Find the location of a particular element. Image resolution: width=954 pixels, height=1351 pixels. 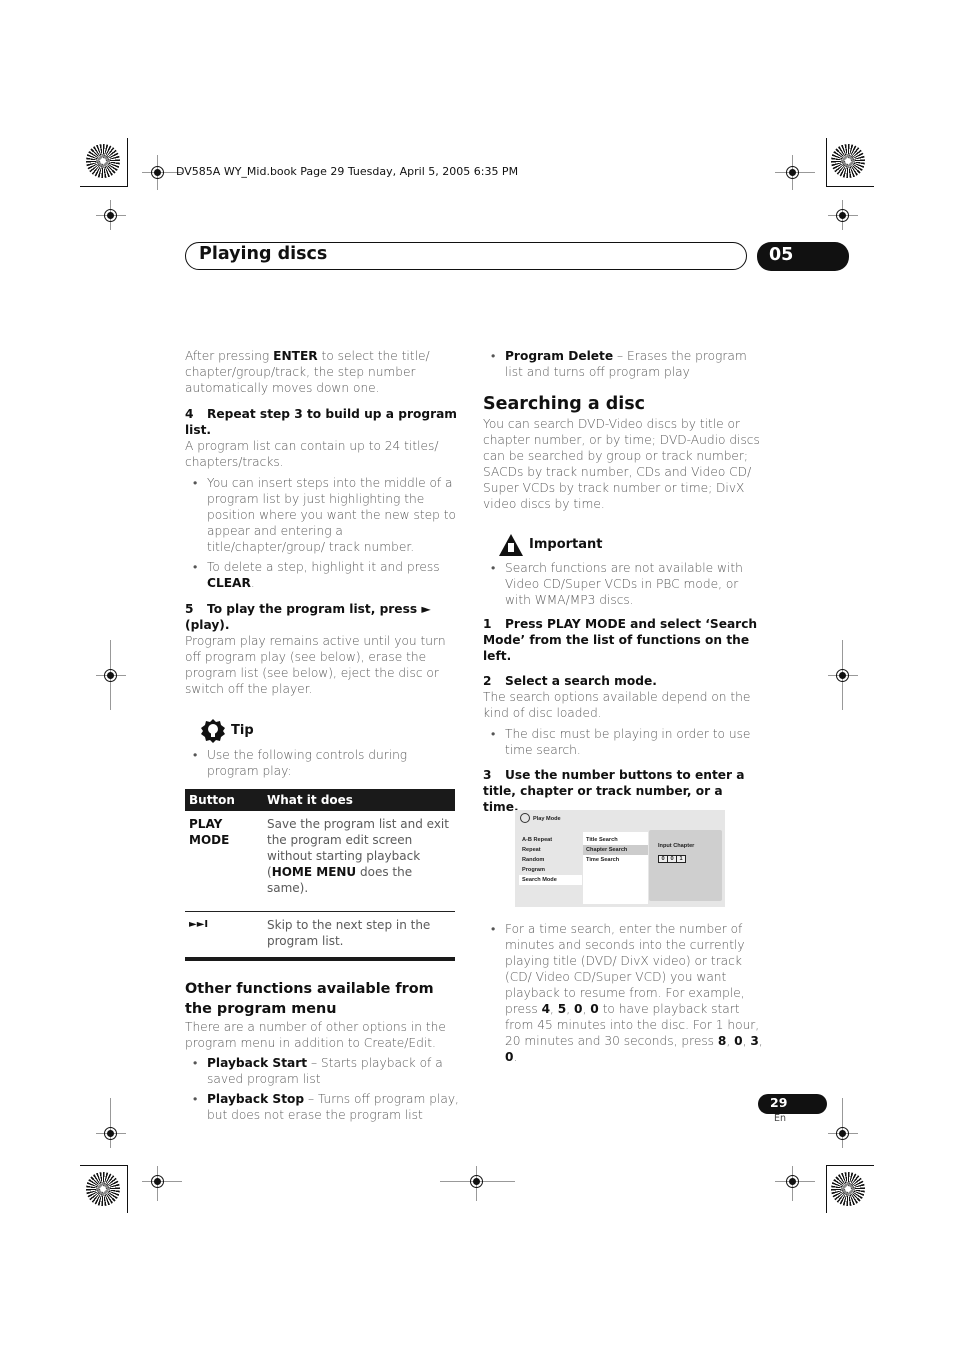

screen-title: Play Mode is located at coordinates (547, 819).